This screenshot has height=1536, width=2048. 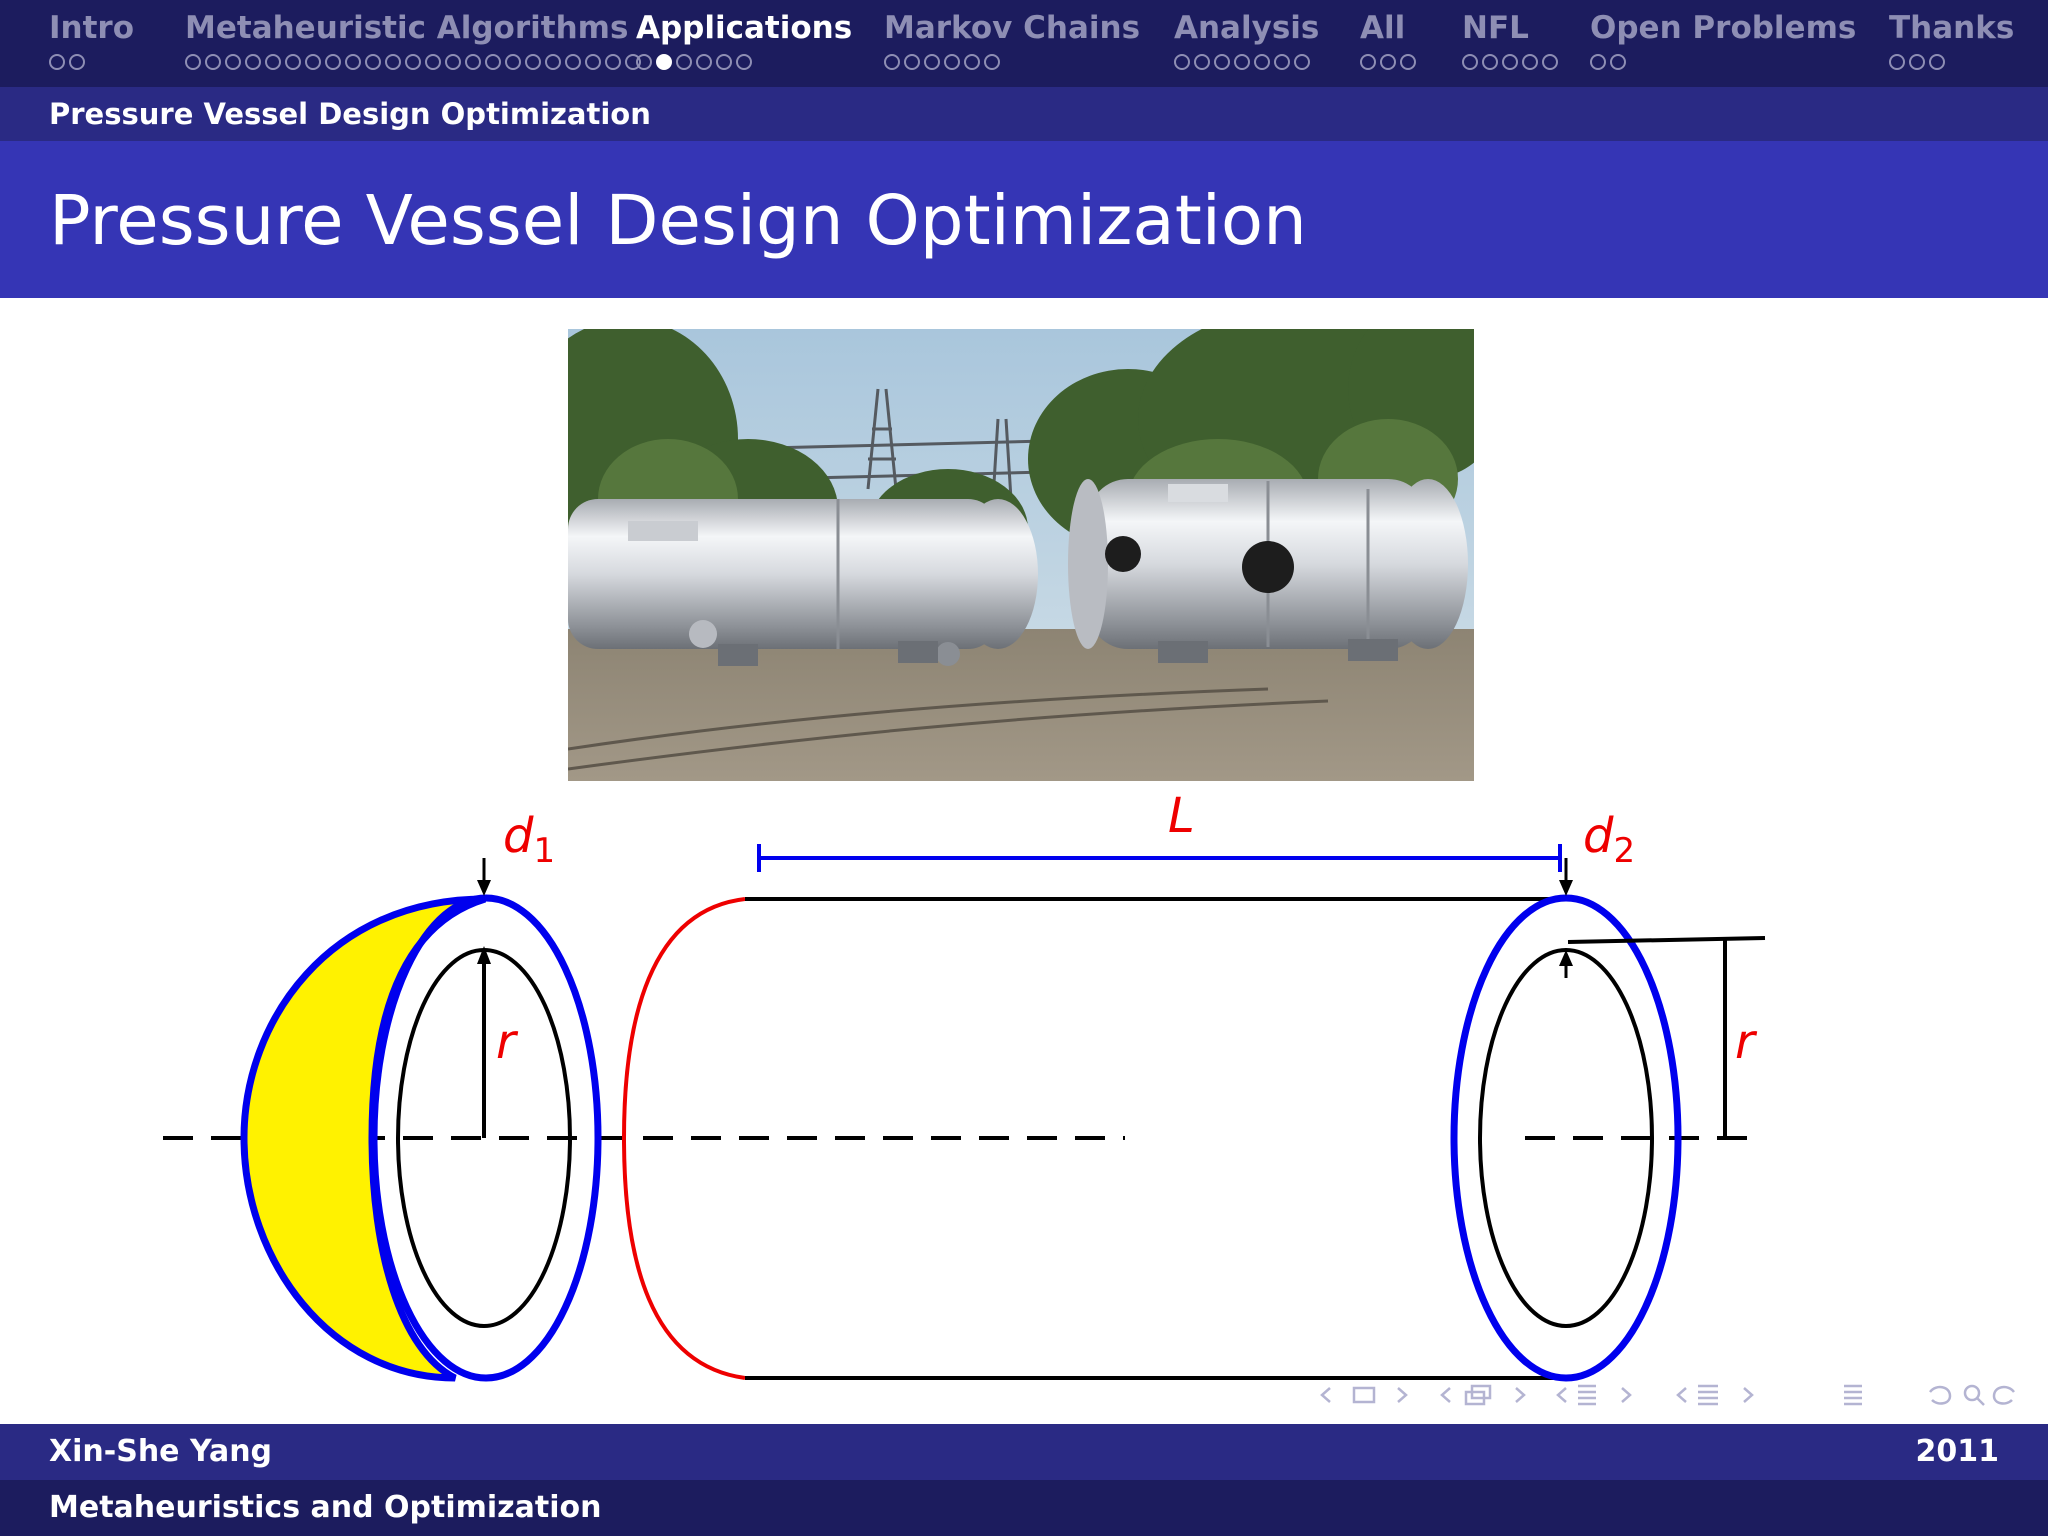 I want to click on appendix-icon, so click(x=1853, y=1395).